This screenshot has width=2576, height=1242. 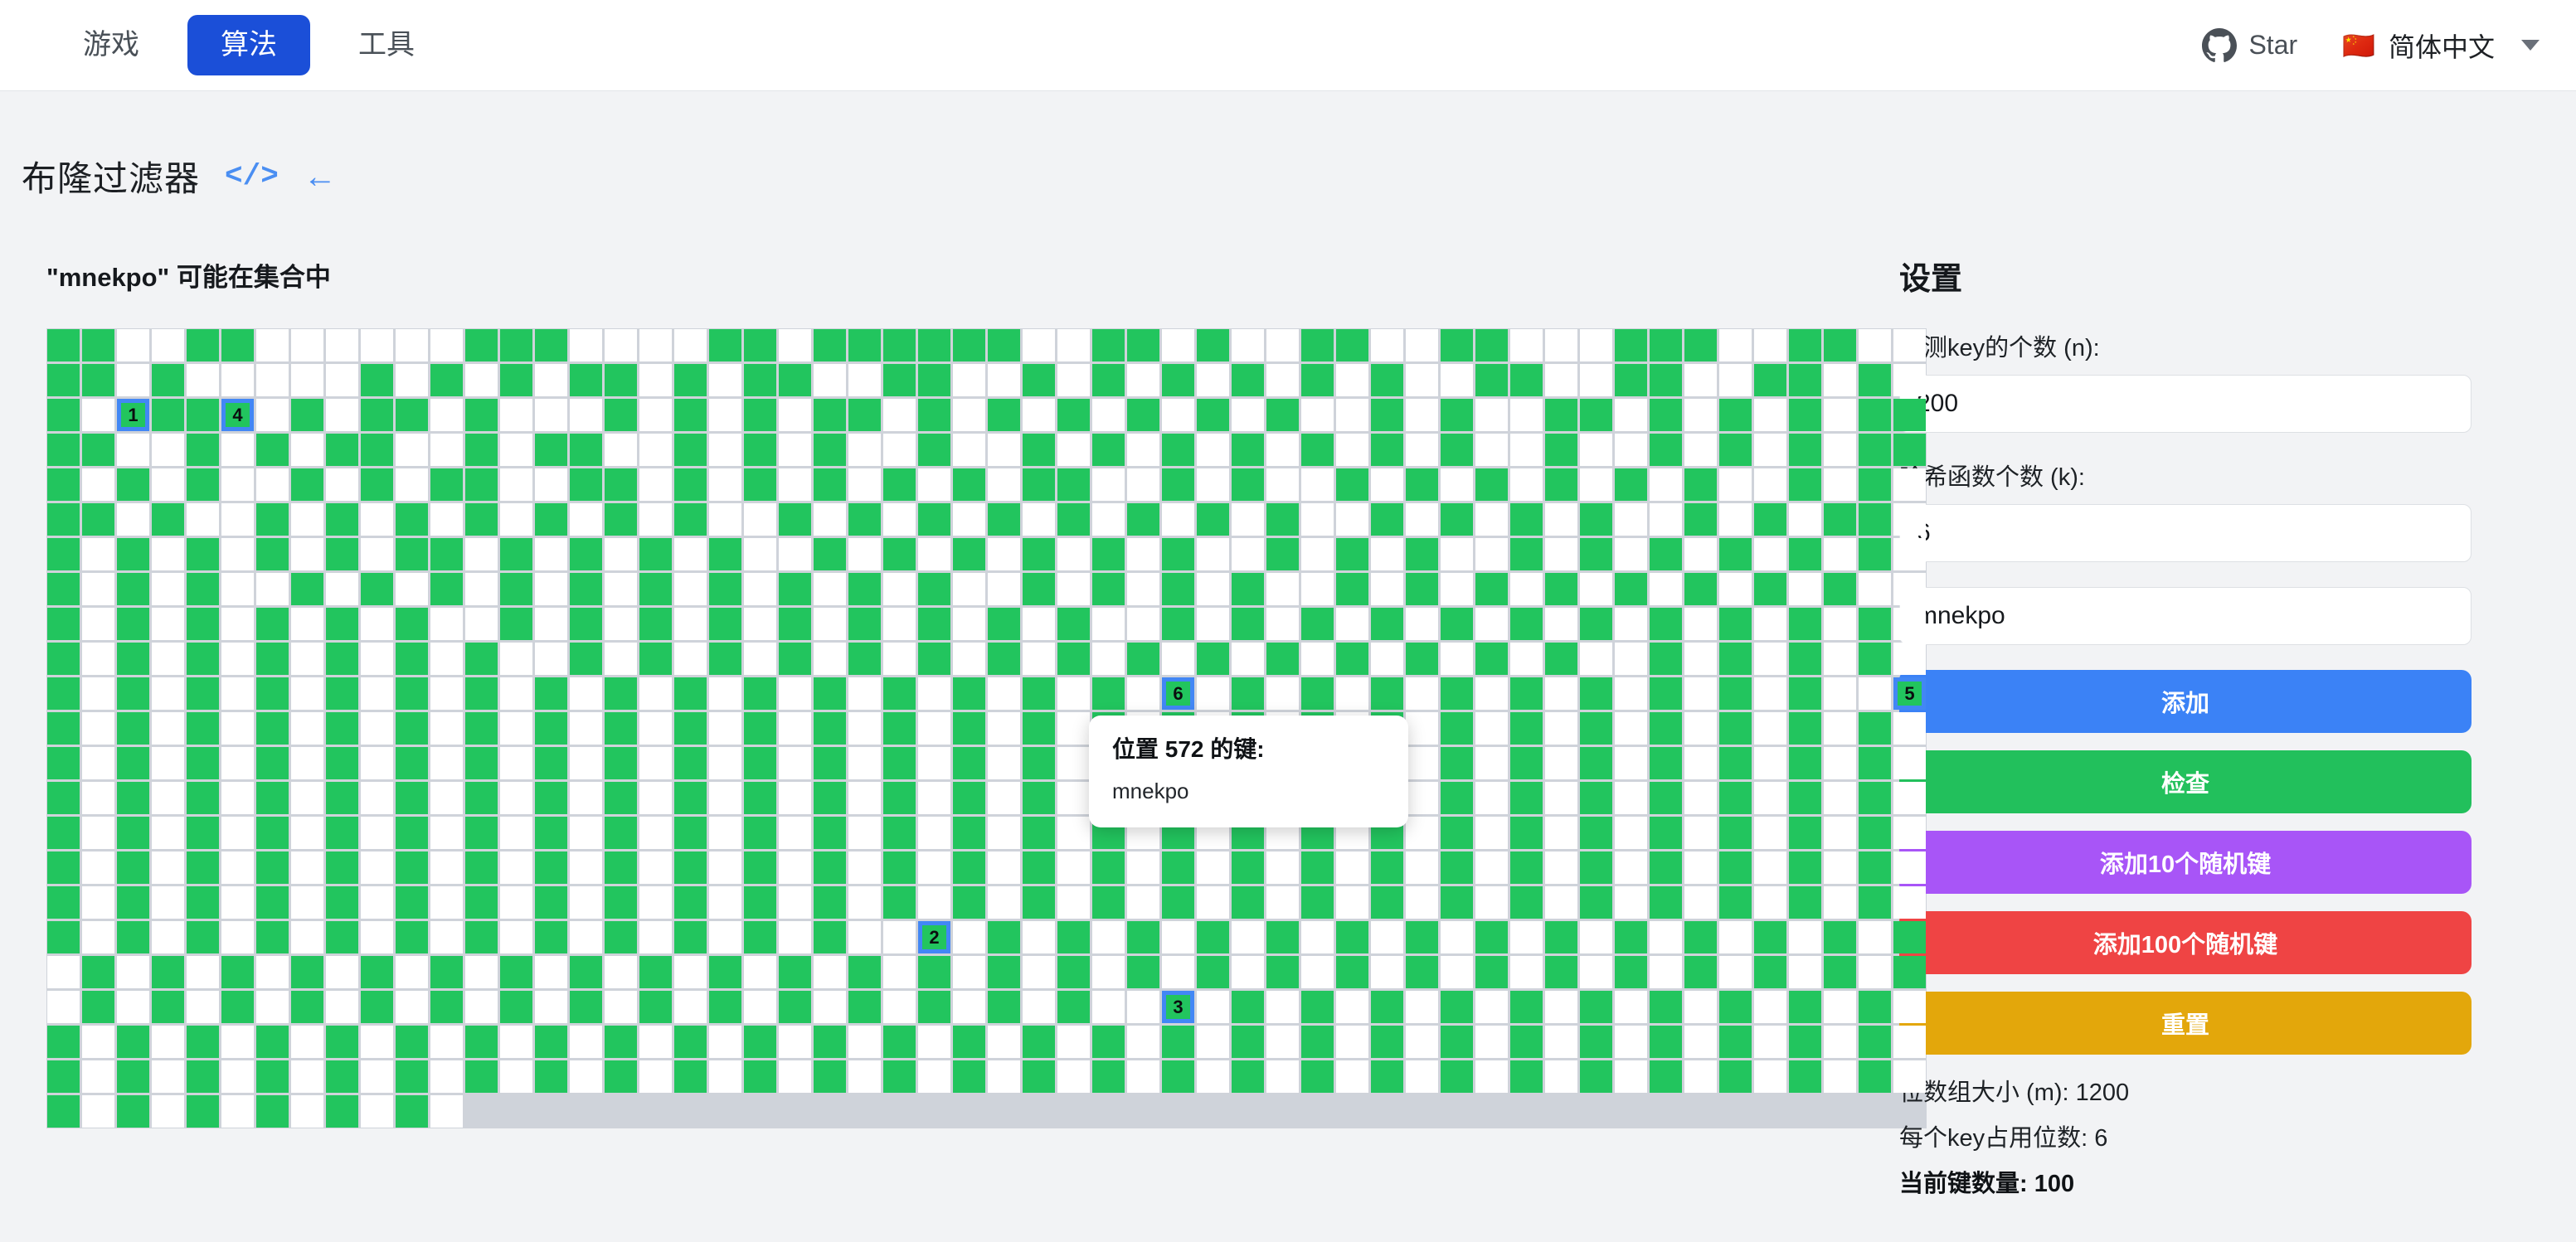 I want to click on back-arrow-icon: ←, so click(x=320, y=176).